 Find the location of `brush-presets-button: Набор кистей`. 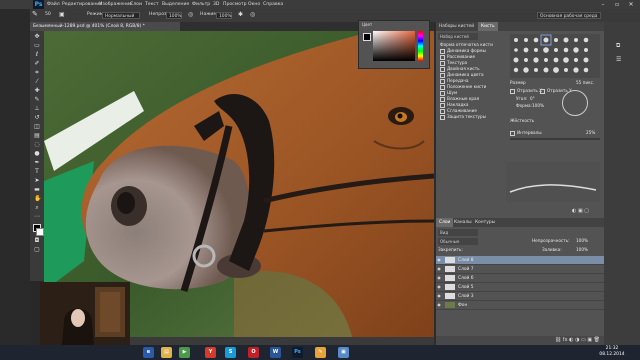

brush-presets-button: Набор кистей is located at coordinates (458, 36).